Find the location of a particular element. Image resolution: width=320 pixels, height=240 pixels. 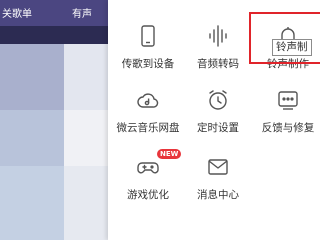

menu-item-message-center: 消息中心 is located at coordinates (218, 185).